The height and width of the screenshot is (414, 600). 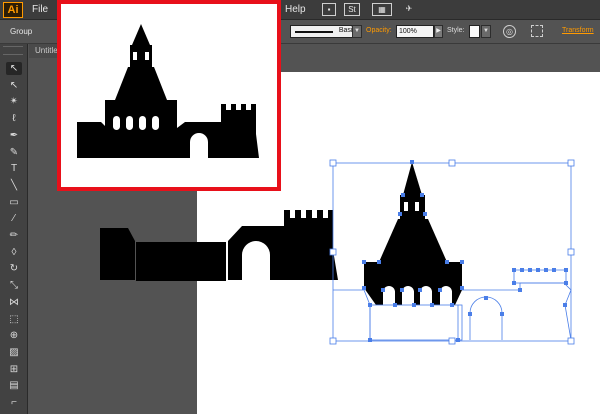 I want to click on castle-silhouette-reference, so click(x=168, y=91).